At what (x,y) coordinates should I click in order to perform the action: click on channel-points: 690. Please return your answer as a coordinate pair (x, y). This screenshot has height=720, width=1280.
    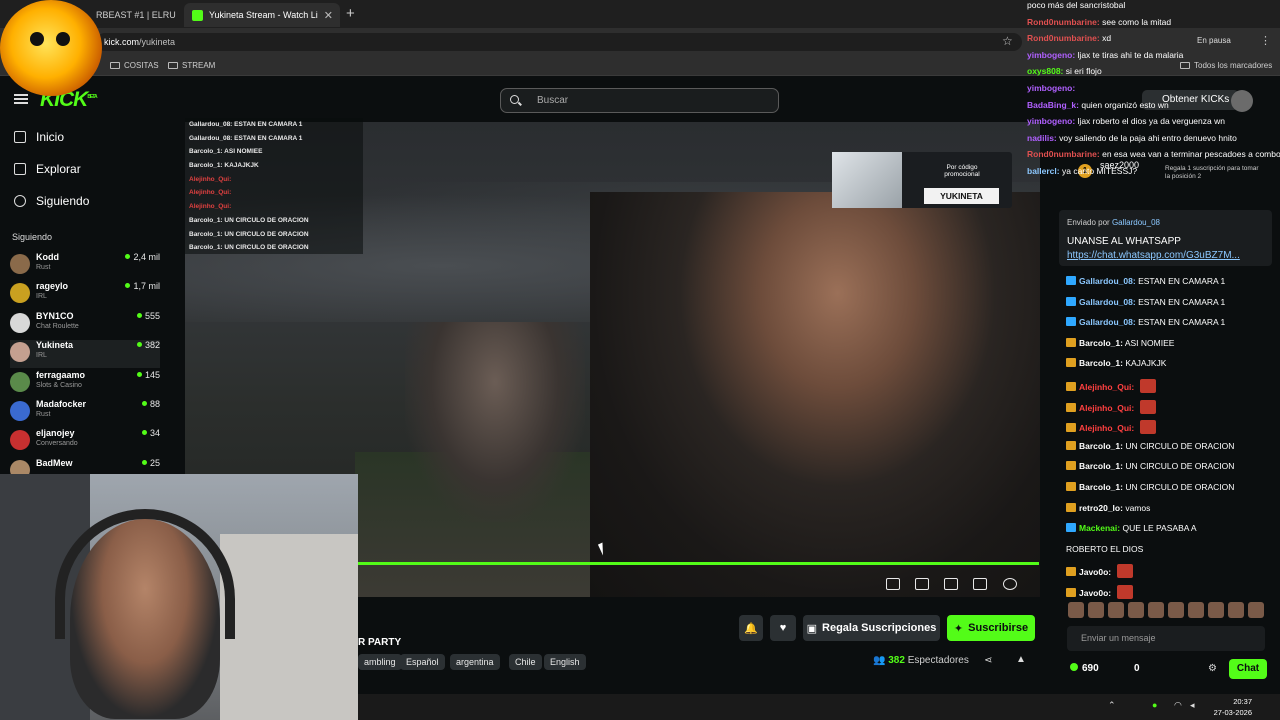
    Looking at the image, I should click on (1084, 668).